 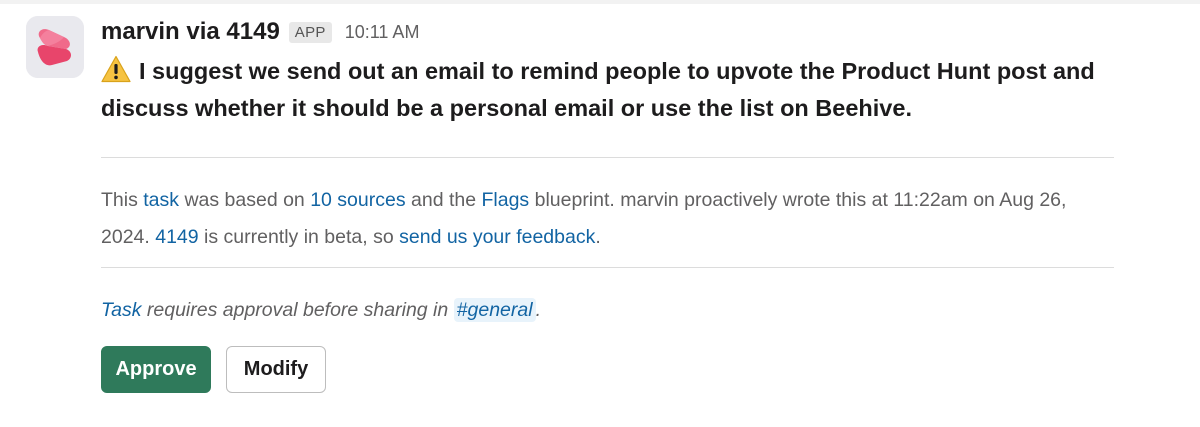 What do you see at coordinates (506, 200) in the screenshot?
I see `flags-link: Flags` at bounding box center [506, 200].